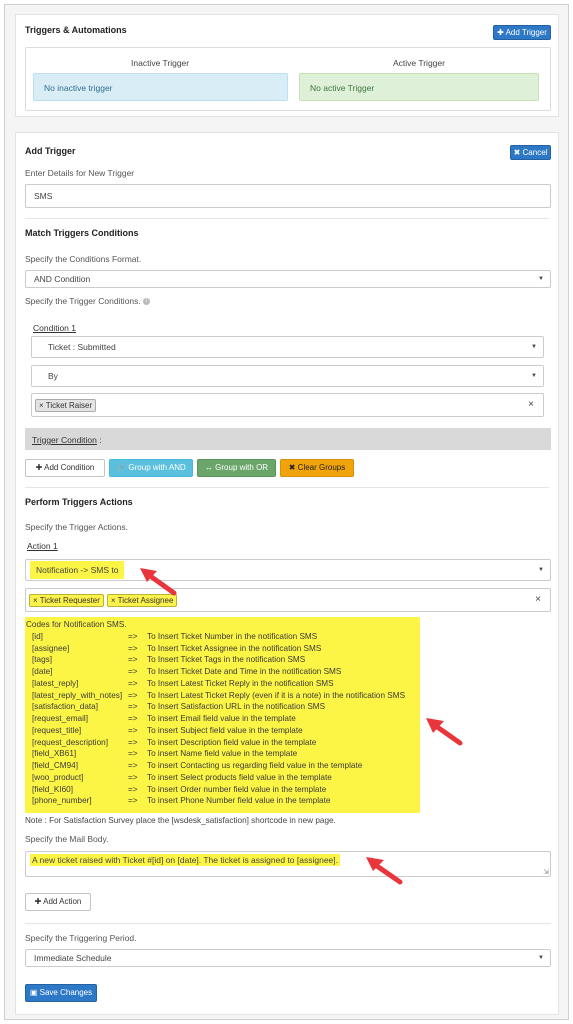 This screenshot has width=573, height=1024. Describe the element at coordinates (288, 600) in the screenshot. I see `action-recipients-tags: × Ticket Requester × Ticket Assignee ×` at that location.